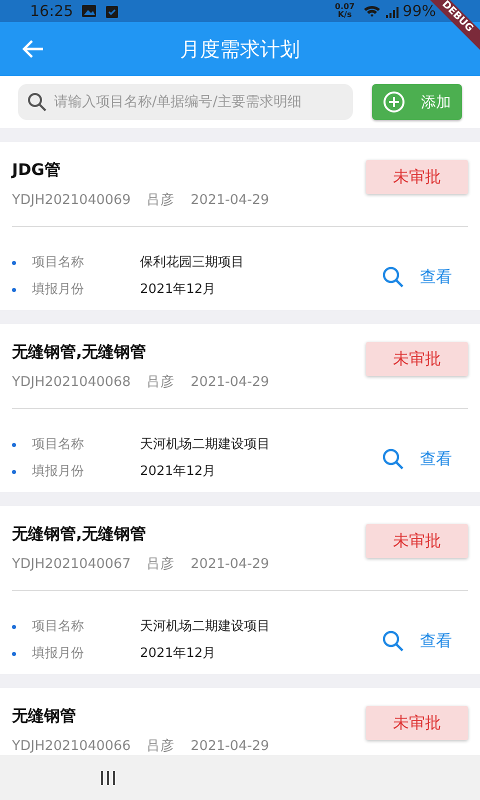 The width and height of the screenshot is (480, 800). Describe the element at coordinates (419, 11) in the screenshot. I see `battery-percent: 99%` at that location.